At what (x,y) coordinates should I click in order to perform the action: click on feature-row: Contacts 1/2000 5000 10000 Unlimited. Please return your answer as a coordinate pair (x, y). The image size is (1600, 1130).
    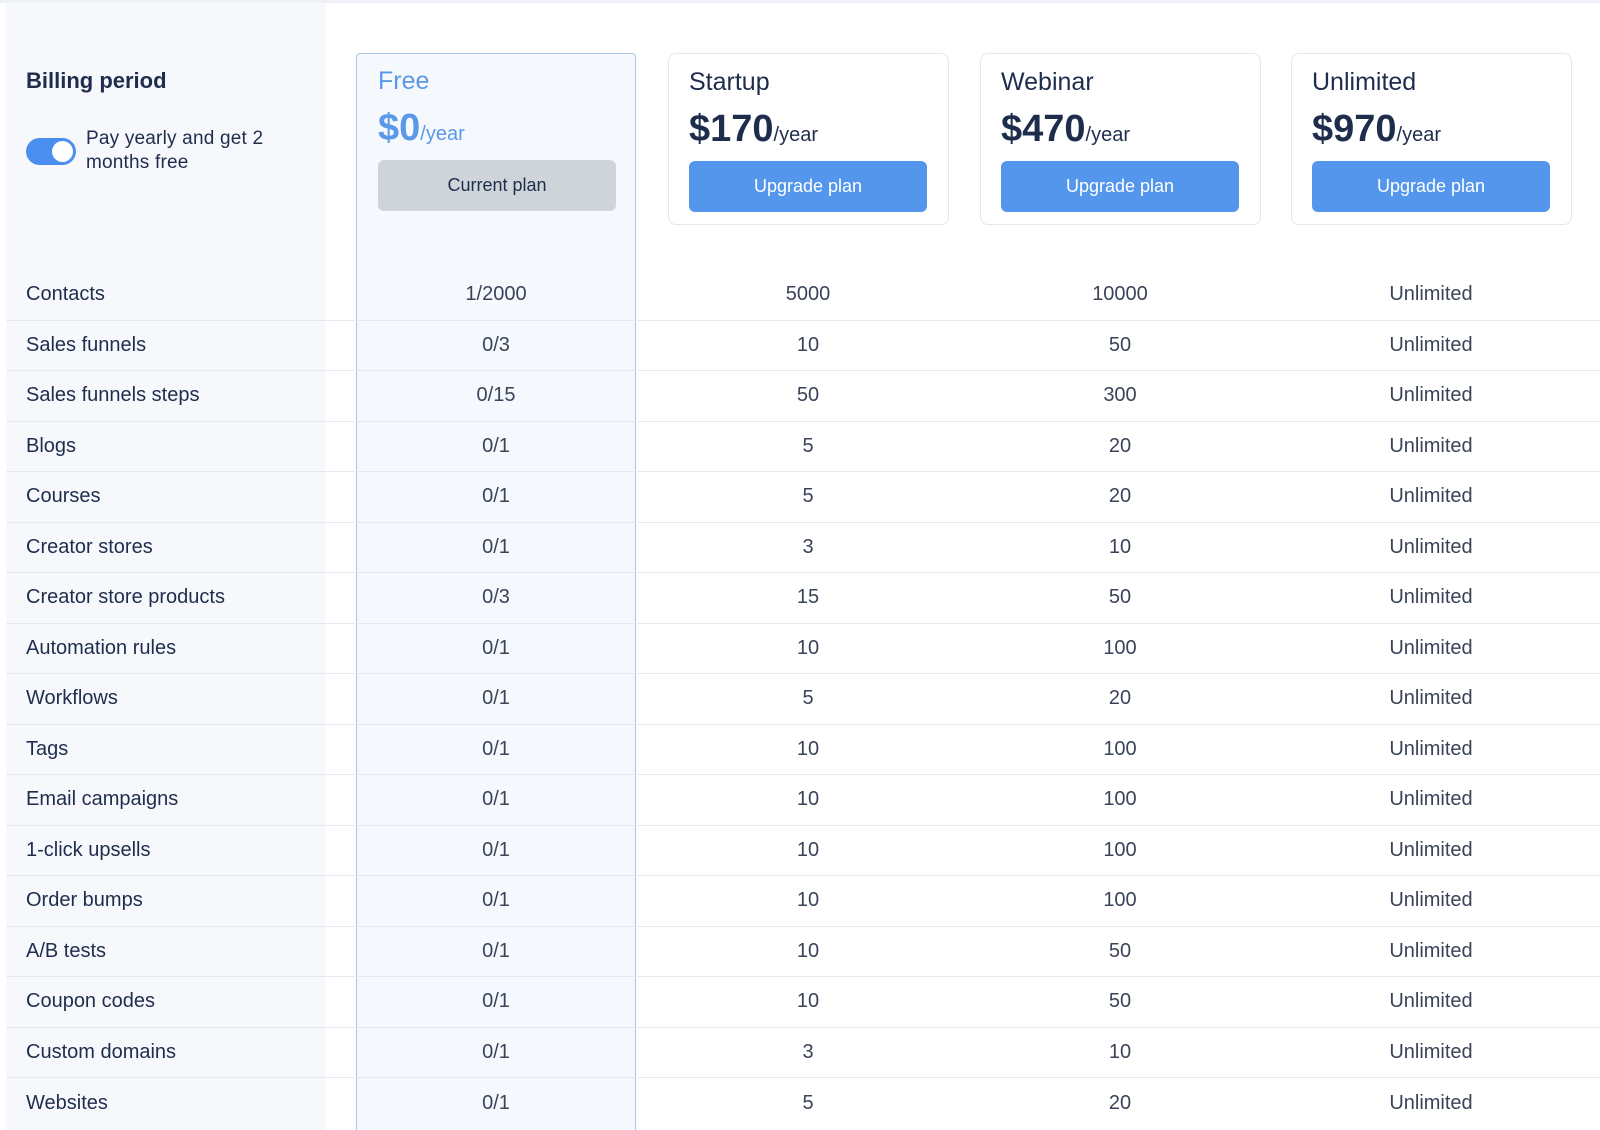
    Looking at the image, I should click on (803, 295).